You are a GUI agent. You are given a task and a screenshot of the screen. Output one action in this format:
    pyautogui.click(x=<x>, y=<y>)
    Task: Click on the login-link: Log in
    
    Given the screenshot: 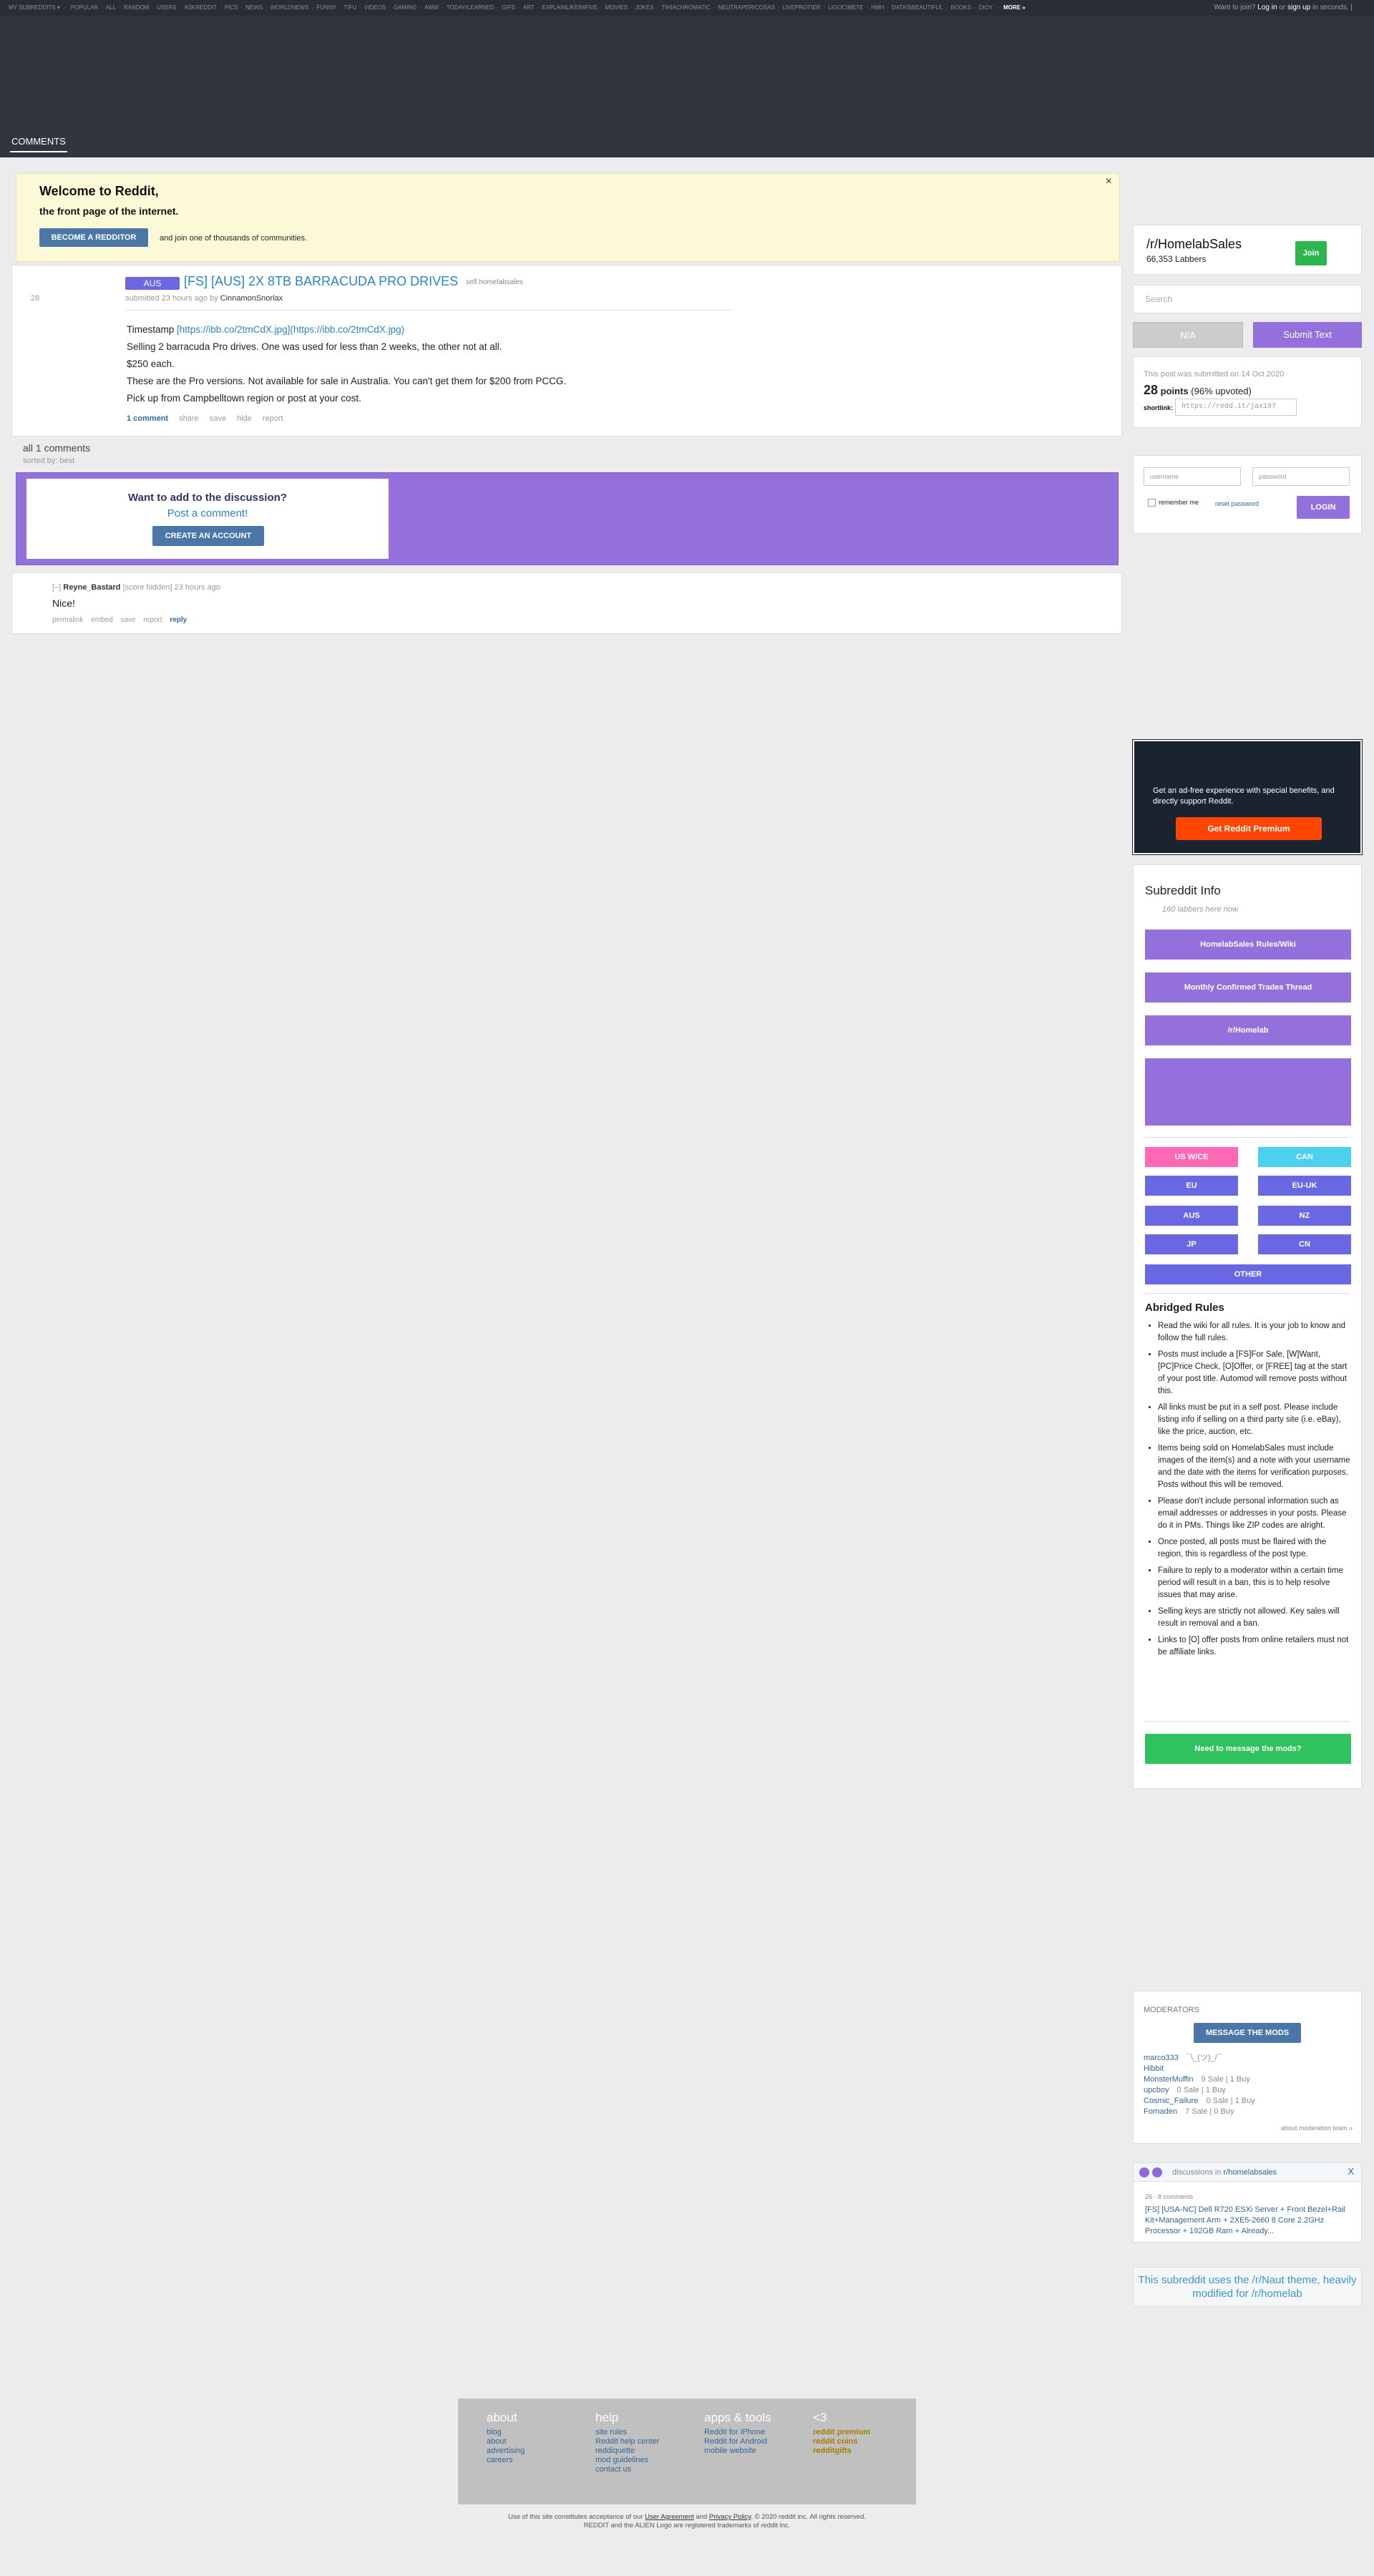 What is the action you would take?
    pyautogui.click(x=1267, y=7)
    